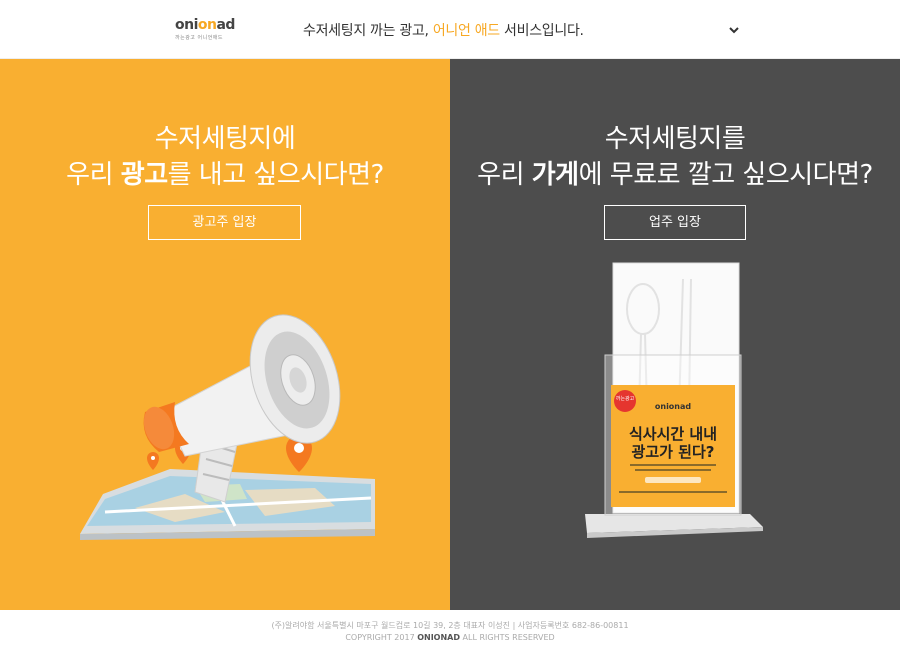 This screenshot has width=900, height=651. I want to click on chevron-down-icon, so click(734, 29).